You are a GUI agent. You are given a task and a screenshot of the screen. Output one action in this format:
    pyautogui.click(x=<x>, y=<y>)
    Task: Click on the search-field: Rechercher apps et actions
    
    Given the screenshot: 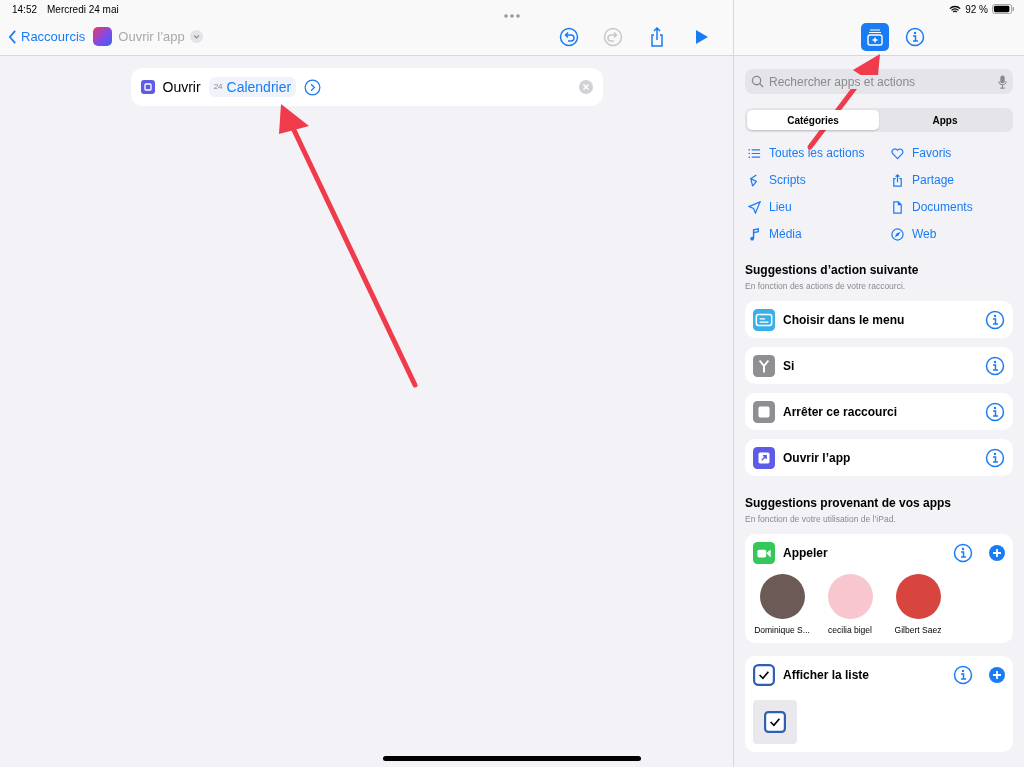 What is the action you would take?
    pyautogui.click(x=879, y=81)
    